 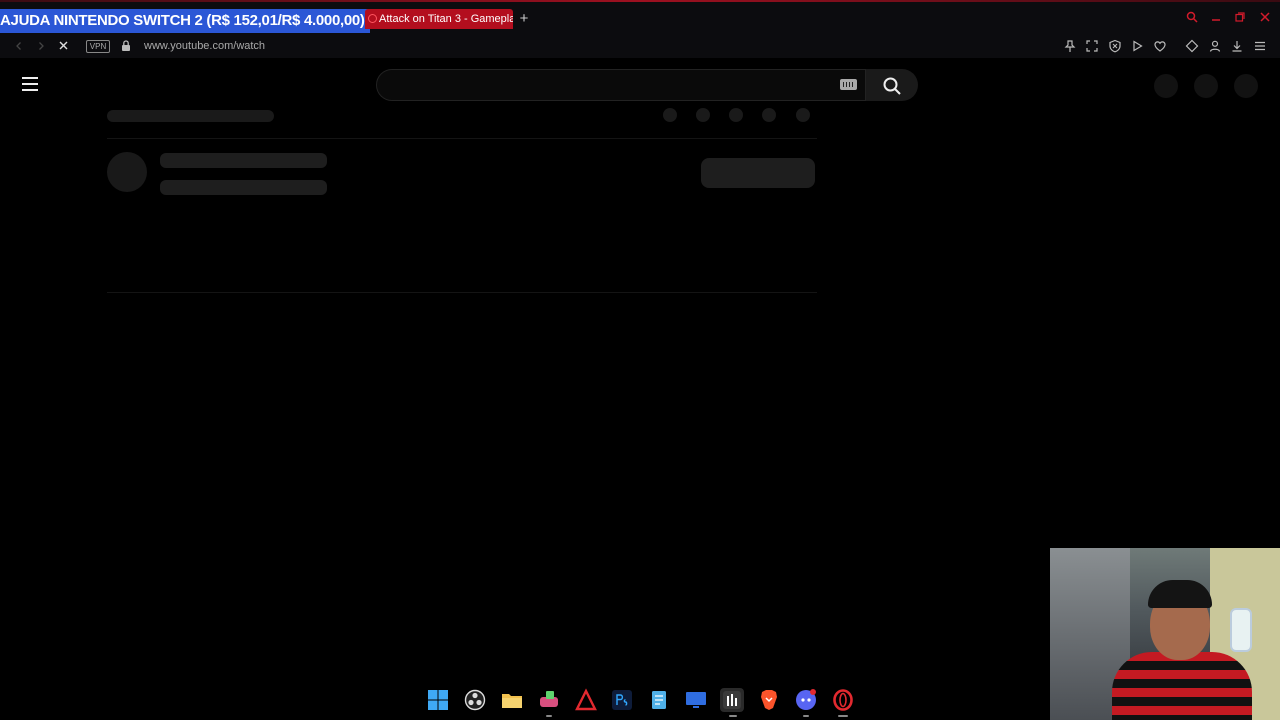 I want to click on hamburger-menu-icon, so click(x=30, y=84).